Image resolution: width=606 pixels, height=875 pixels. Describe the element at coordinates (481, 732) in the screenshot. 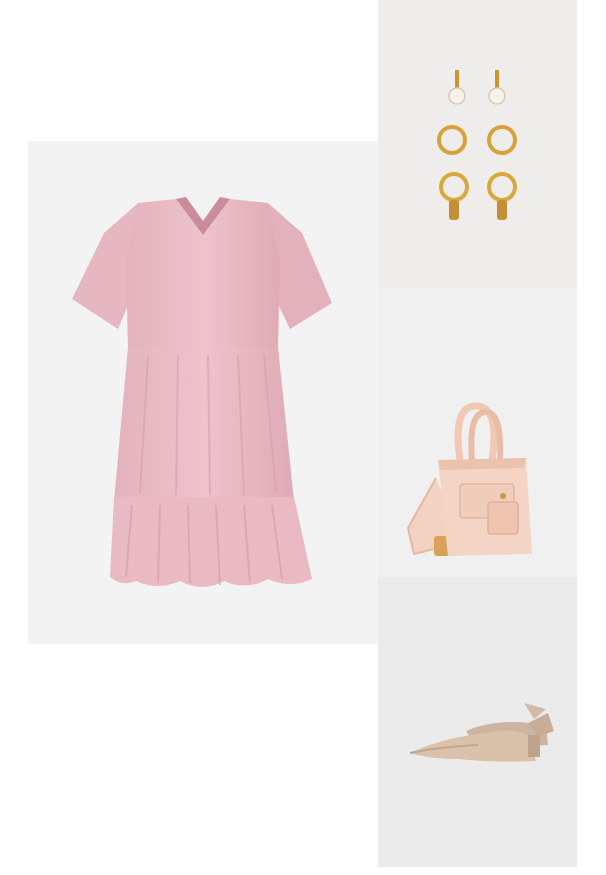

I see `beige-pointed-flats` at that location.